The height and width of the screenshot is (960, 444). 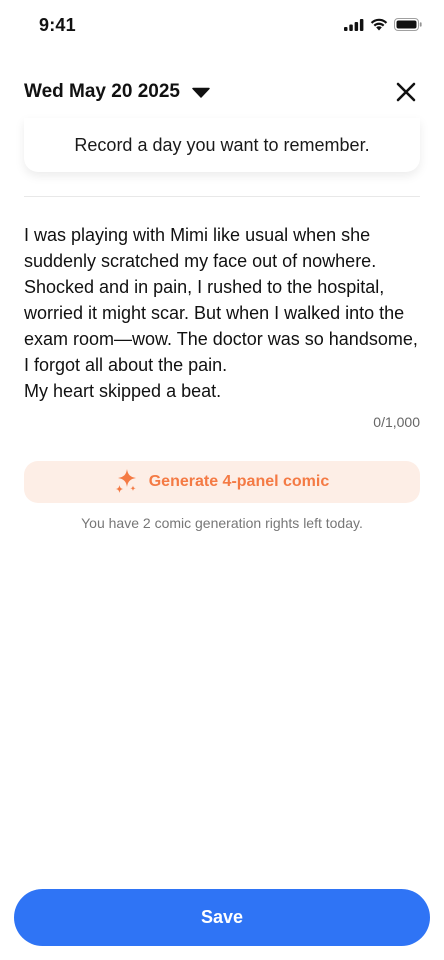 I want to click on save-label: Save, so click(x=222, y=917).